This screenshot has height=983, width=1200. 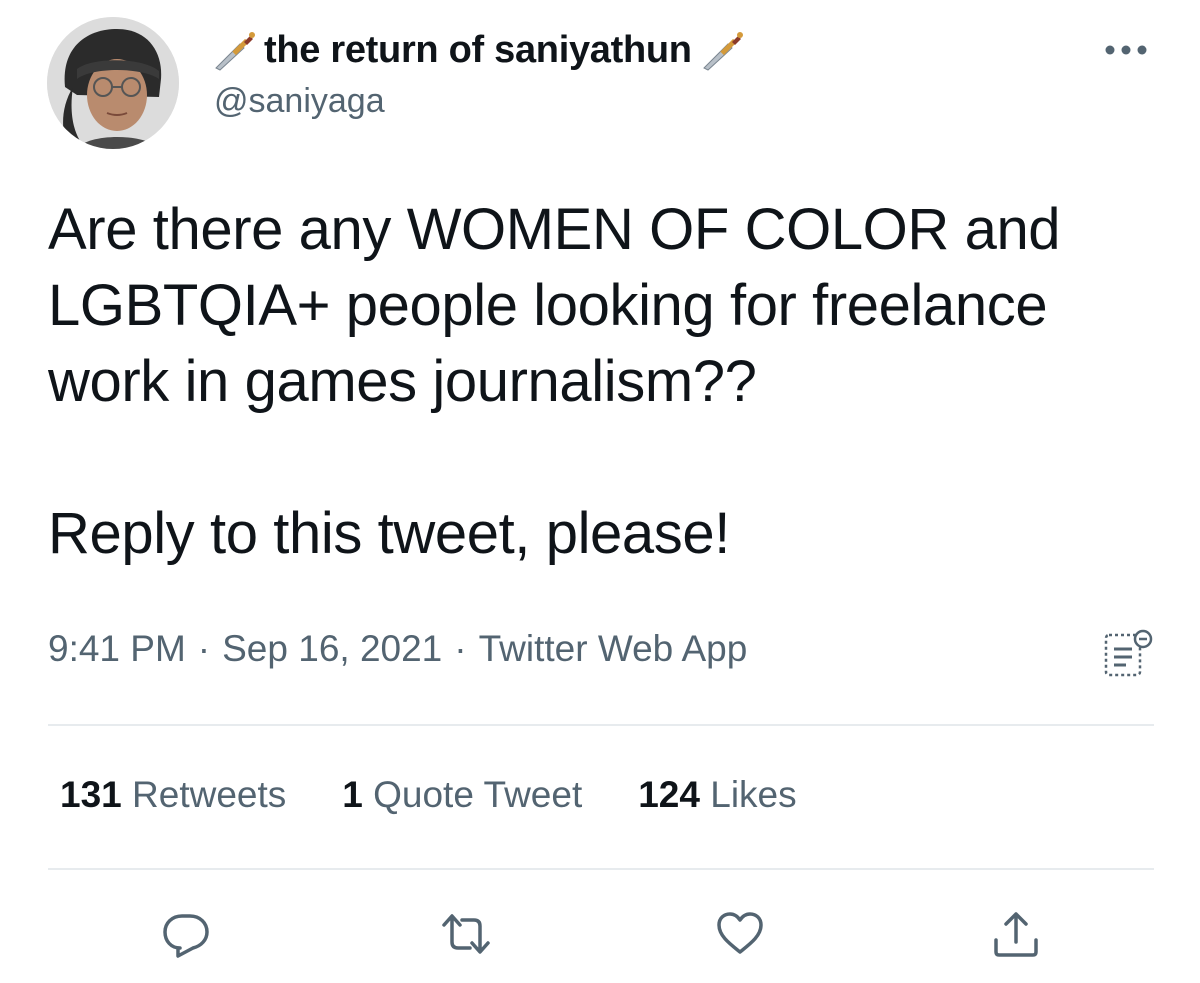 I want to click on tweet-metadata: 9:41 PM · Sep 16, 2021 · Twitter Web App, so click(x=397, y=649).